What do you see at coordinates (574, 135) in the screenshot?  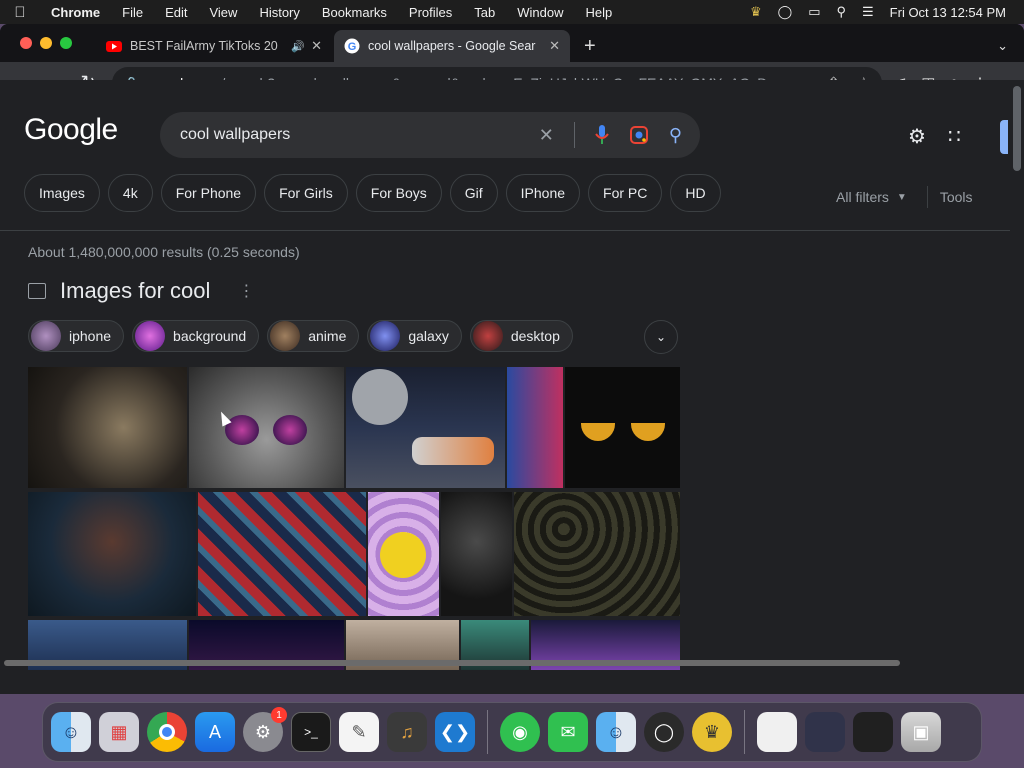 I see `search-divider` at bounding box center [574, 135].